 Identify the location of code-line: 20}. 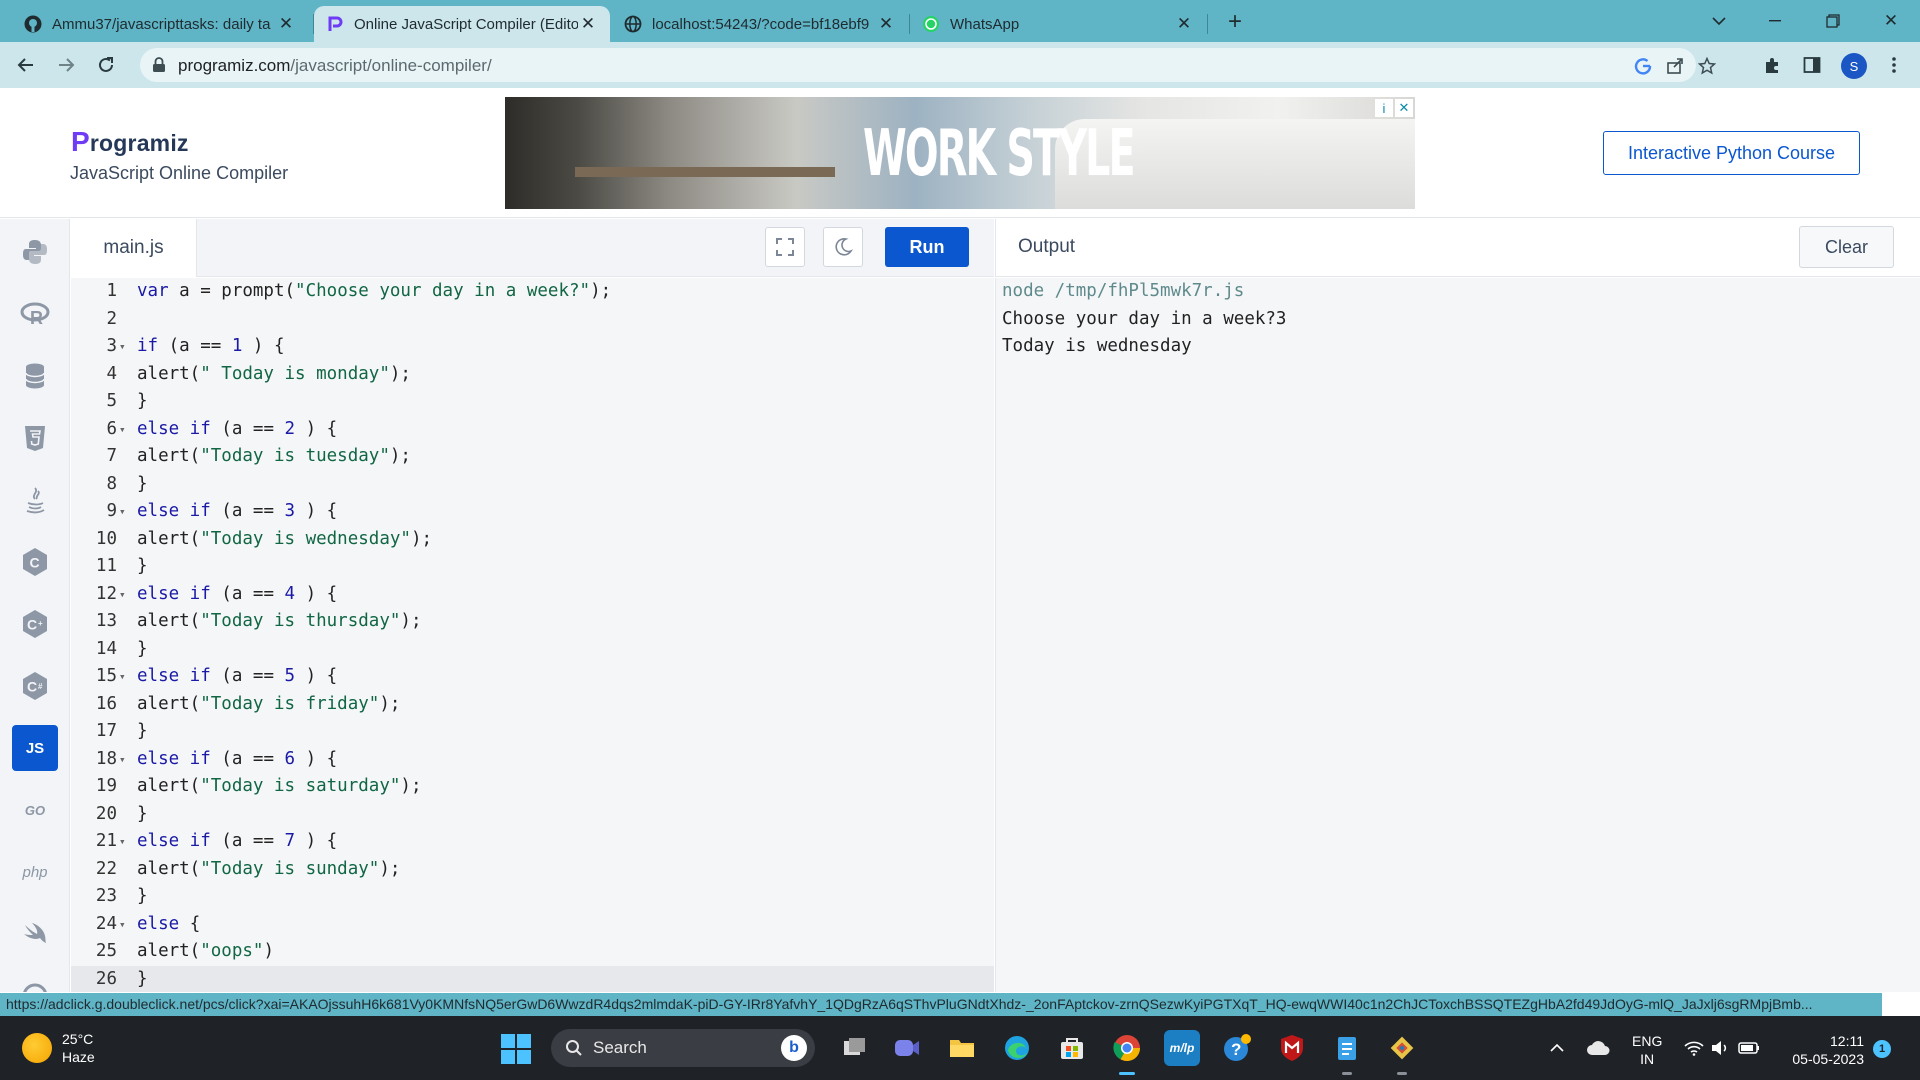
(532, 815).